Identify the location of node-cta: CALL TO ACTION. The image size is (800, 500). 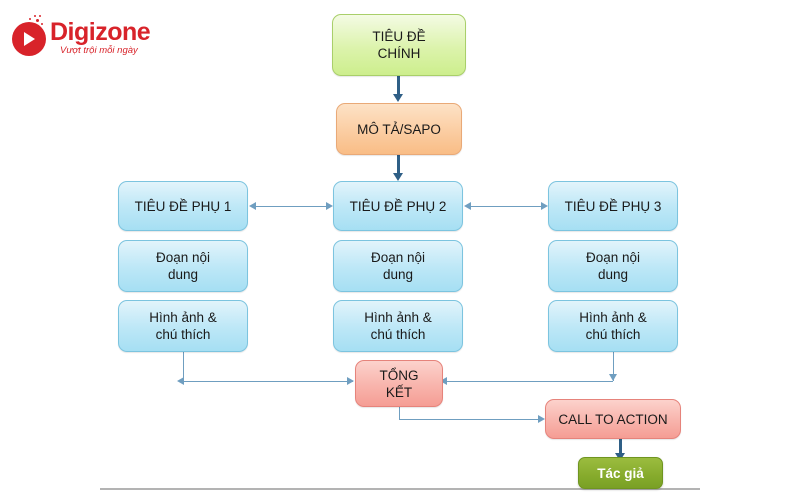
(613, 419).